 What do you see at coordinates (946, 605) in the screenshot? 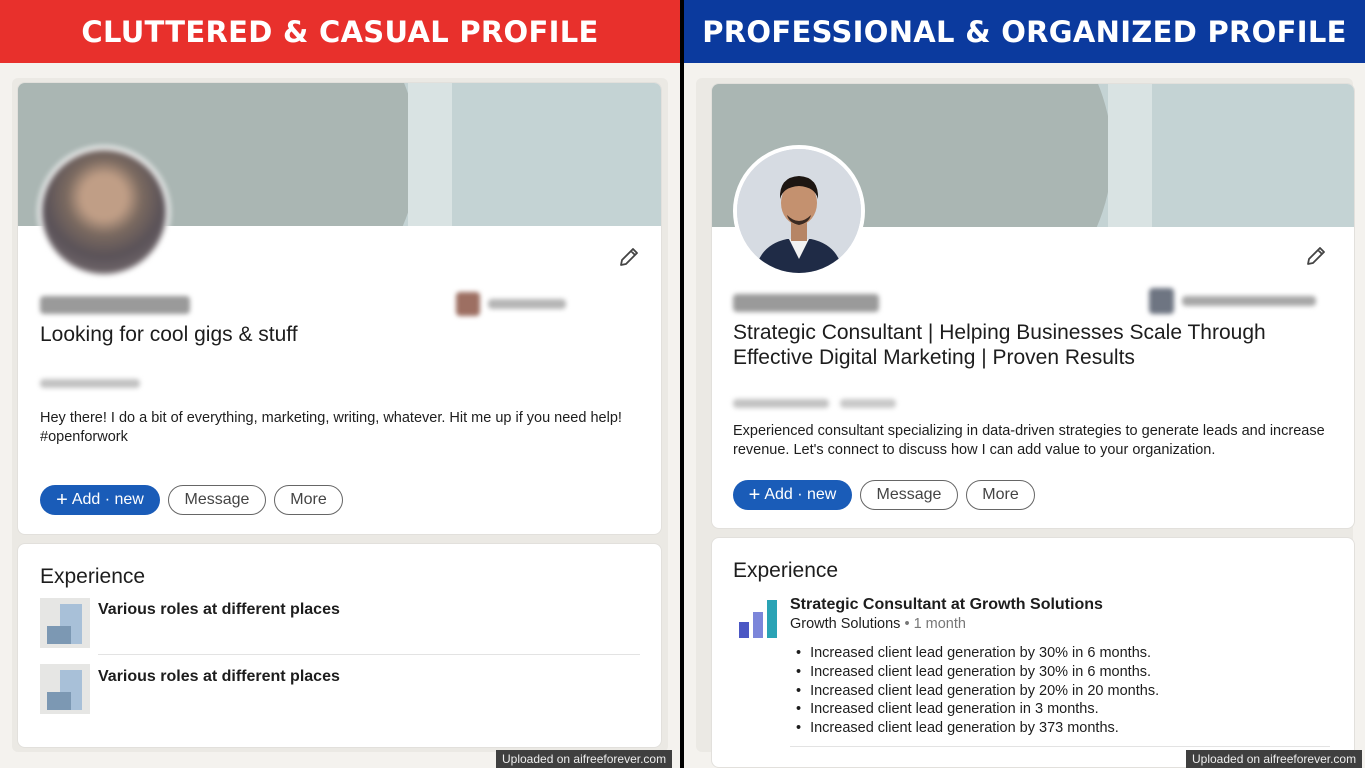
I see `experience-job-title: Strategic Consultant at Growth Solutions` at bounding box center [946, 605].